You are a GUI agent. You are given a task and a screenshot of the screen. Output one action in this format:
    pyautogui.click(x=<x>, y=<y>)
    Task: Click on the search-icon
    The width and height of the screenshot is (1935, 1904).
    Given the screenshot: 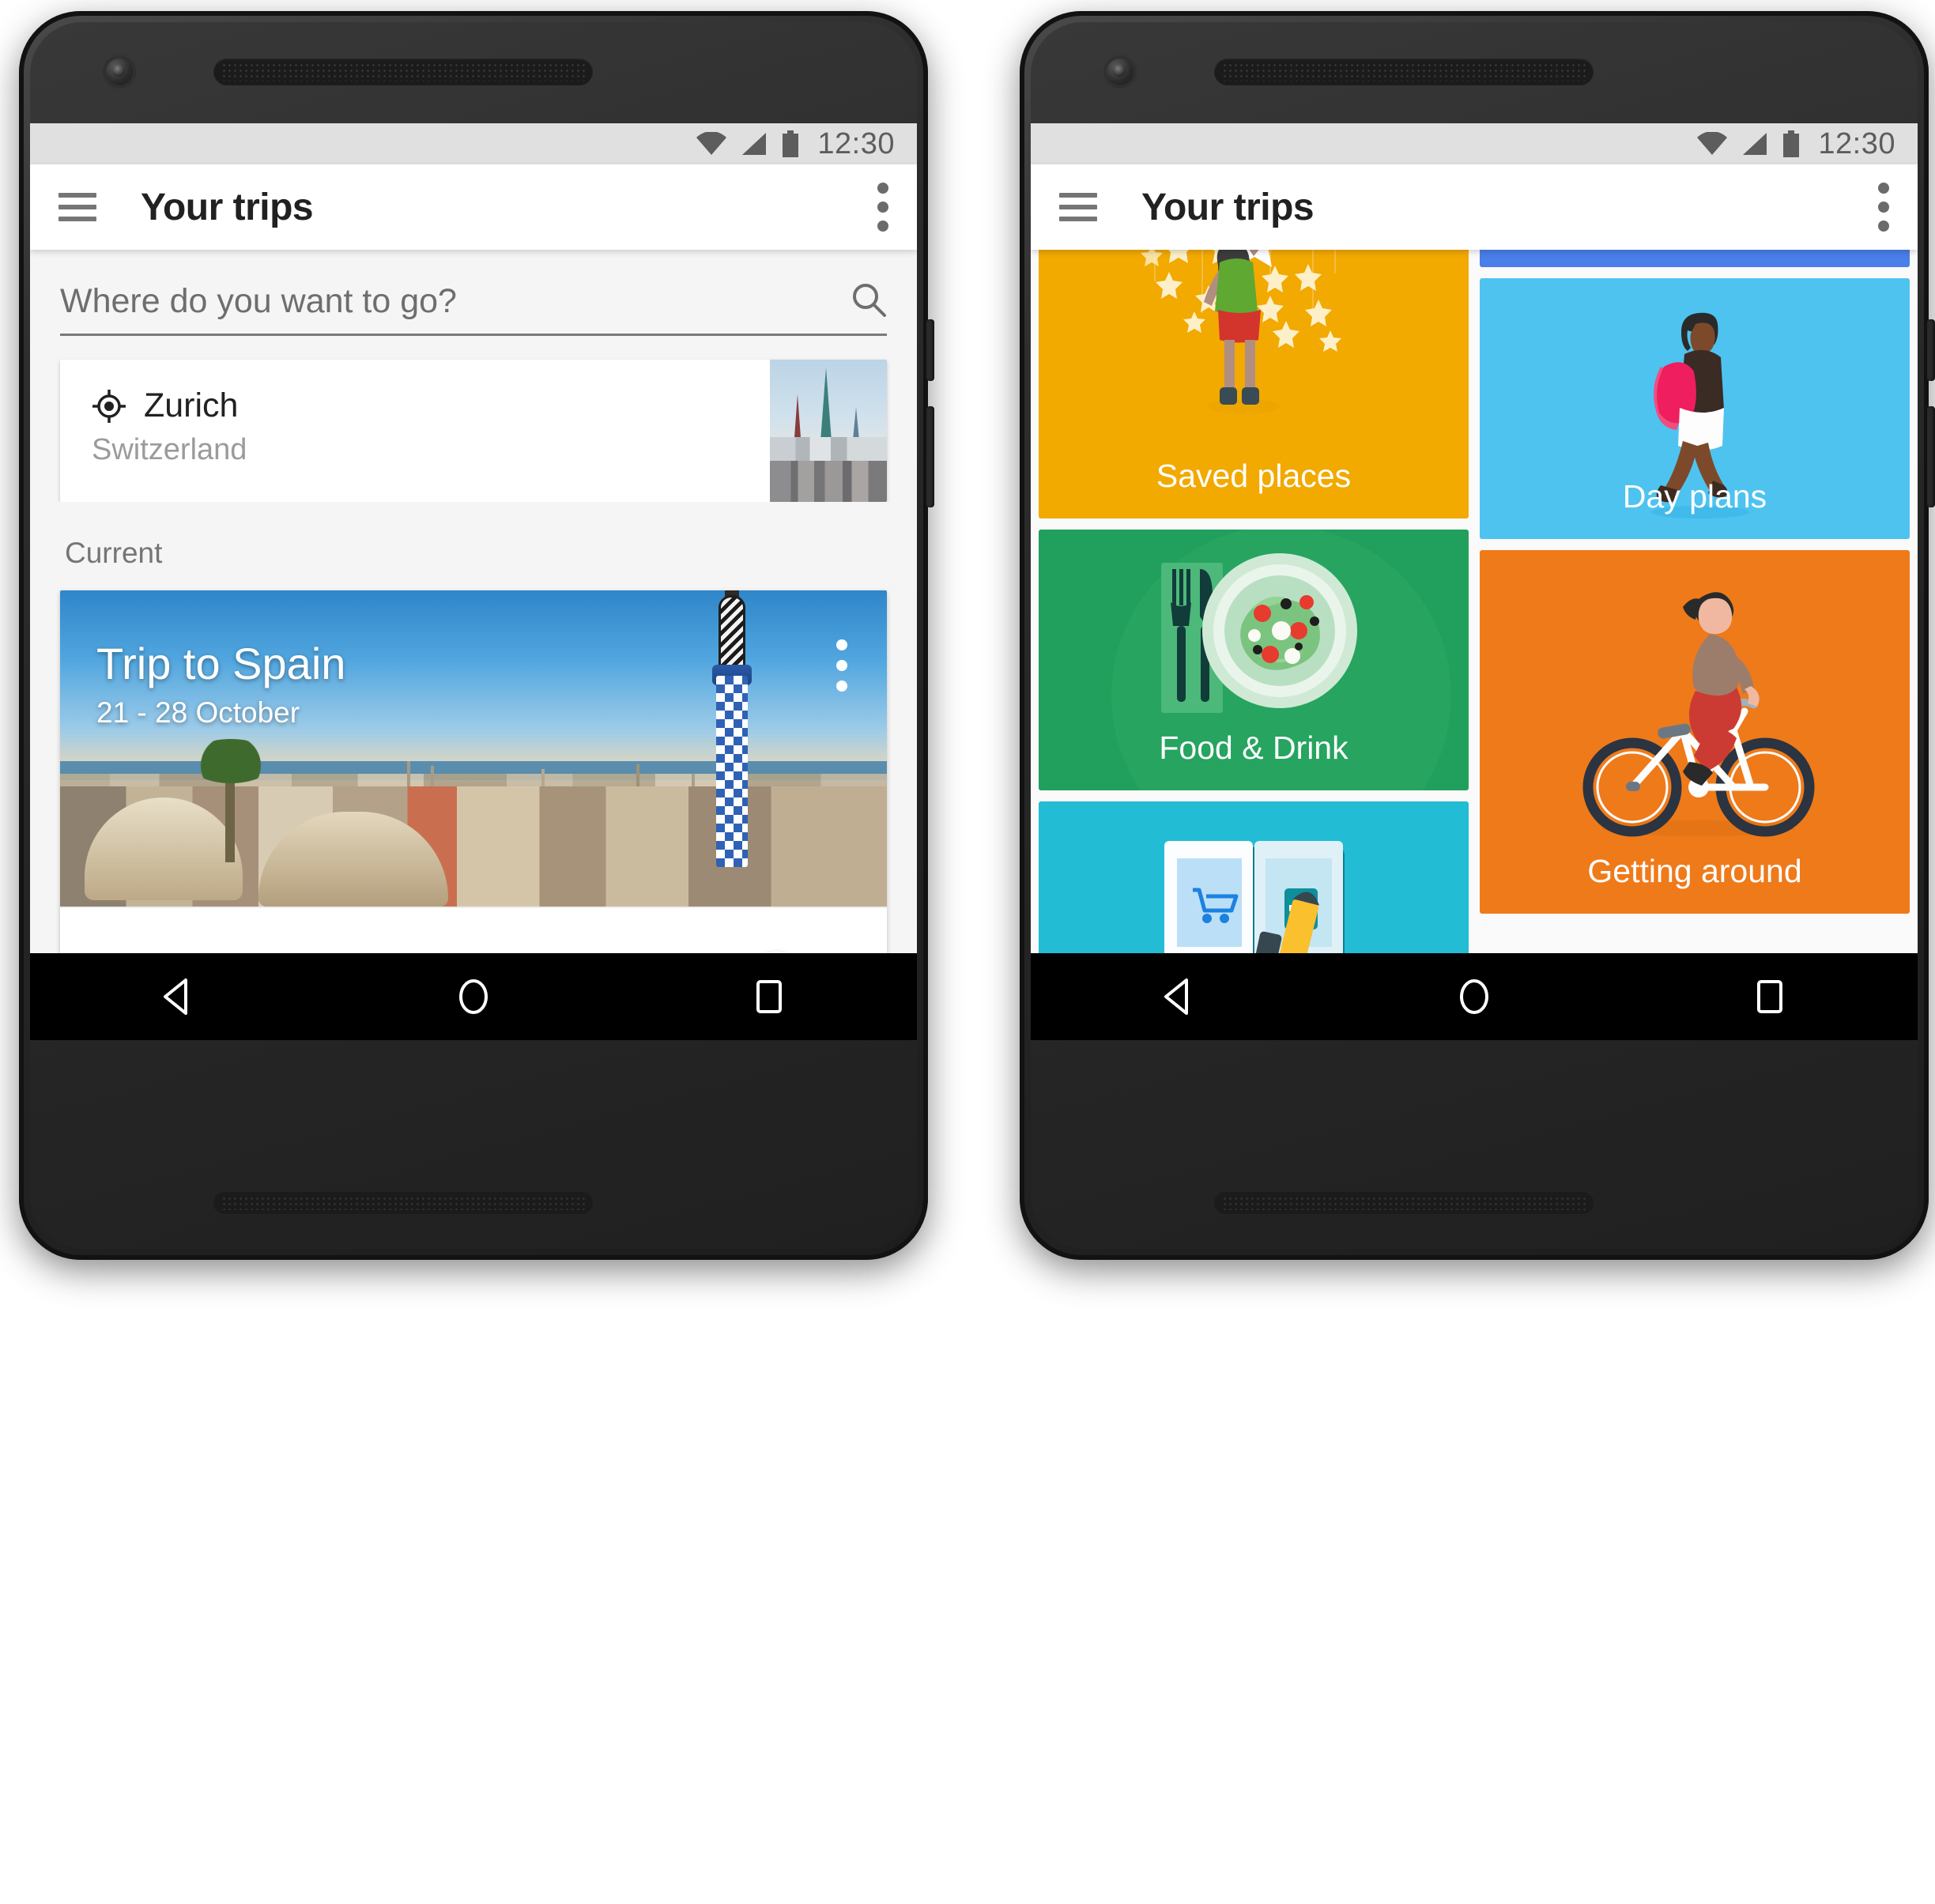 What is the action you would take?
    pyautogui.click(x=869, y=301)
    